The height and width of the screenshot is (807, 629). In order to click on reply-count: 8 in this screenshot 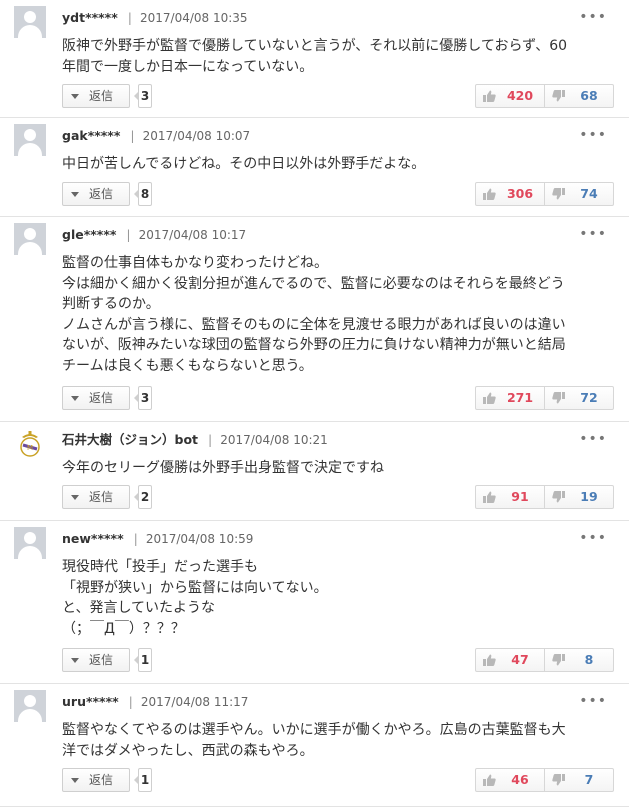, I will do `click(143, 194)`.